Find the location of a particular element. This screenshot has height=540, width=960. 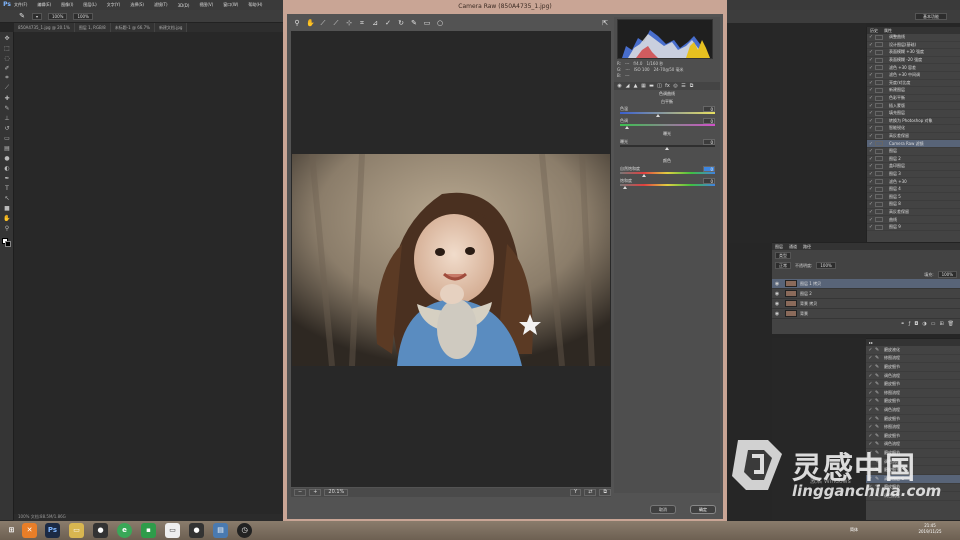

tint-slider-track is located at coordinates (667, 125).